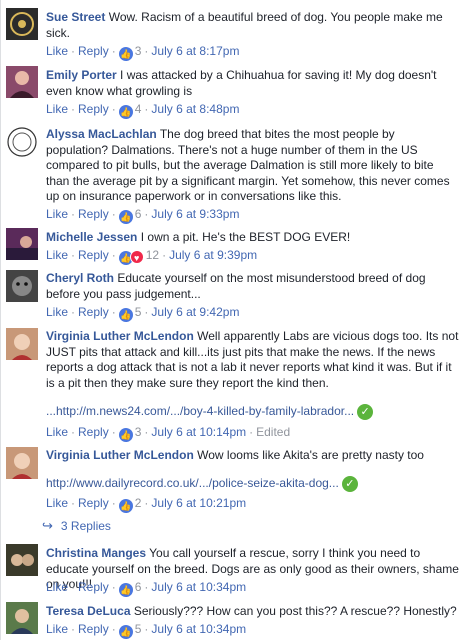 Image resolution: width=468 pixels, height=640 pixels. Describe the element at coordinates (195, 312) in the screenshot. I see `timestamp: July 6 at 9:42pm` at that location.